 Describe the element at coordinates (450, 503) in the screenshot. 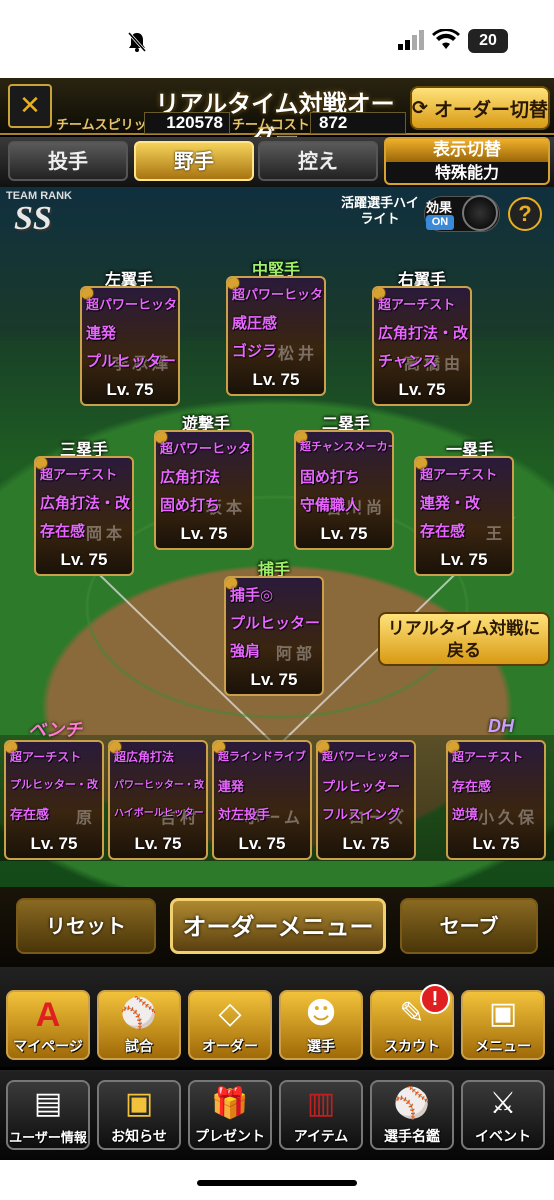

I see `skill-2: 連発・改` at that location.